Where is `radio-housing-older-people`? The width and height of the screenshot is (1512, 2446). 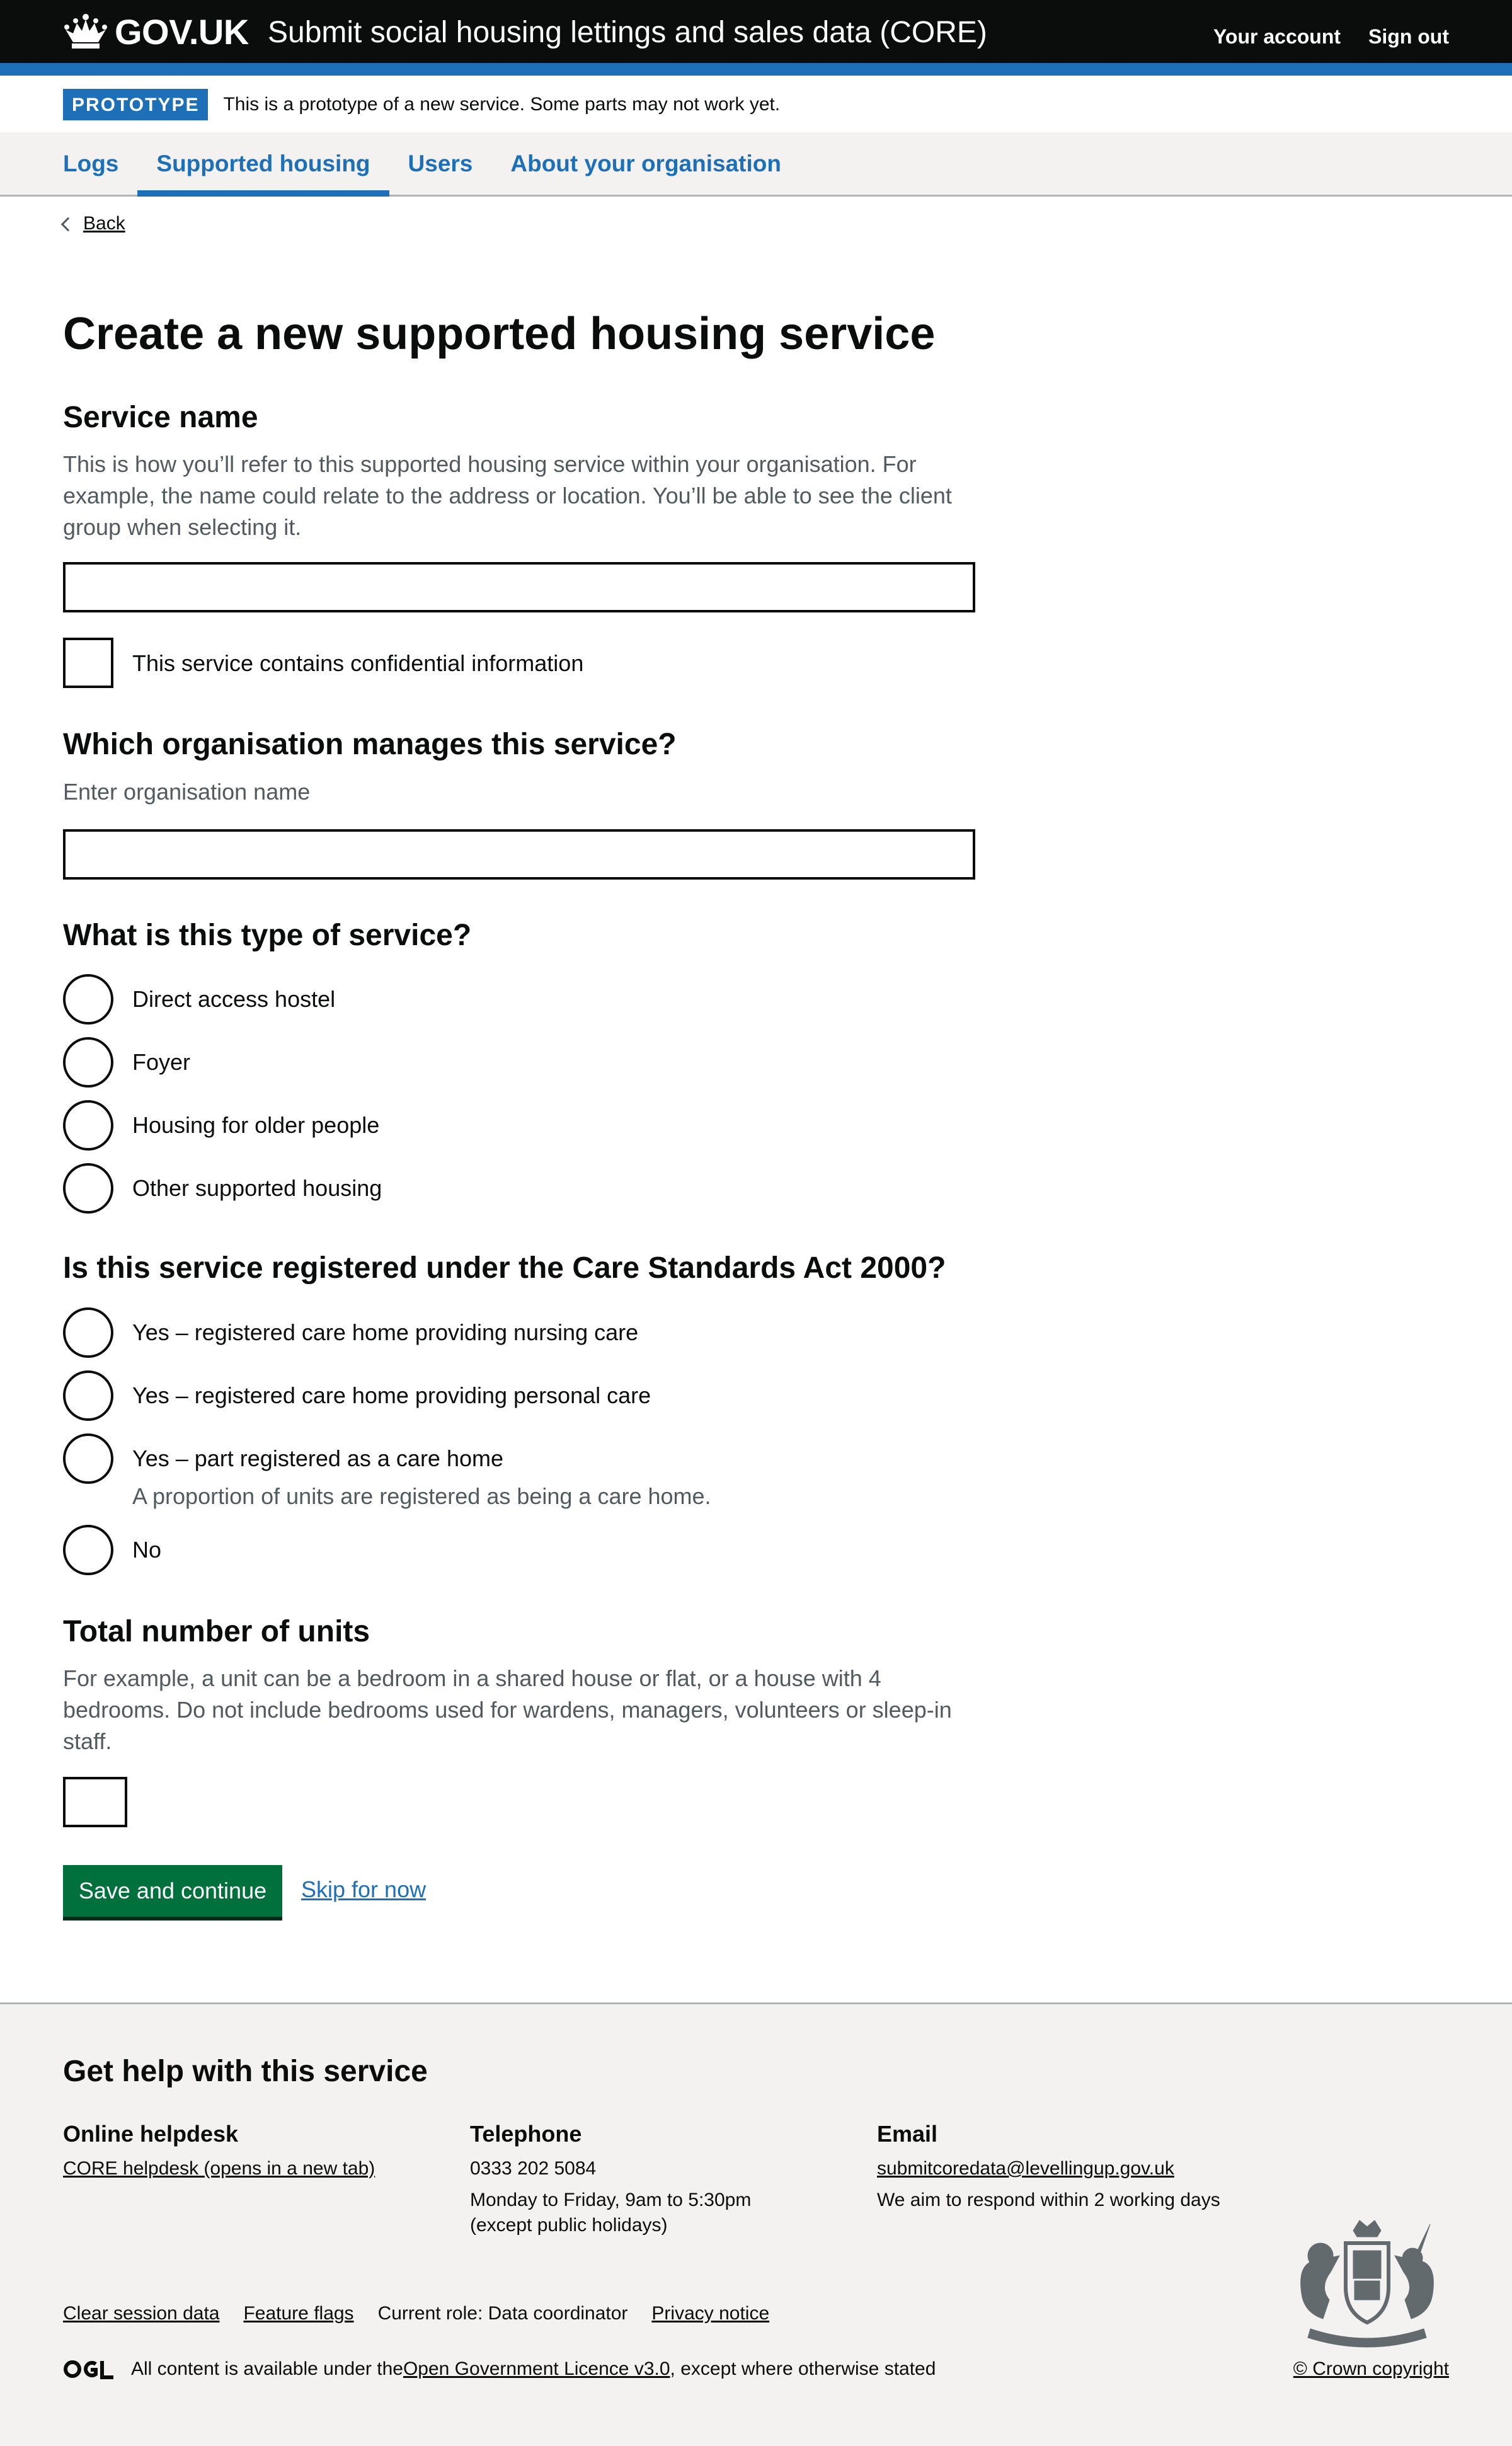 radio-housing-older-people is located at coordinates (88, 1125).